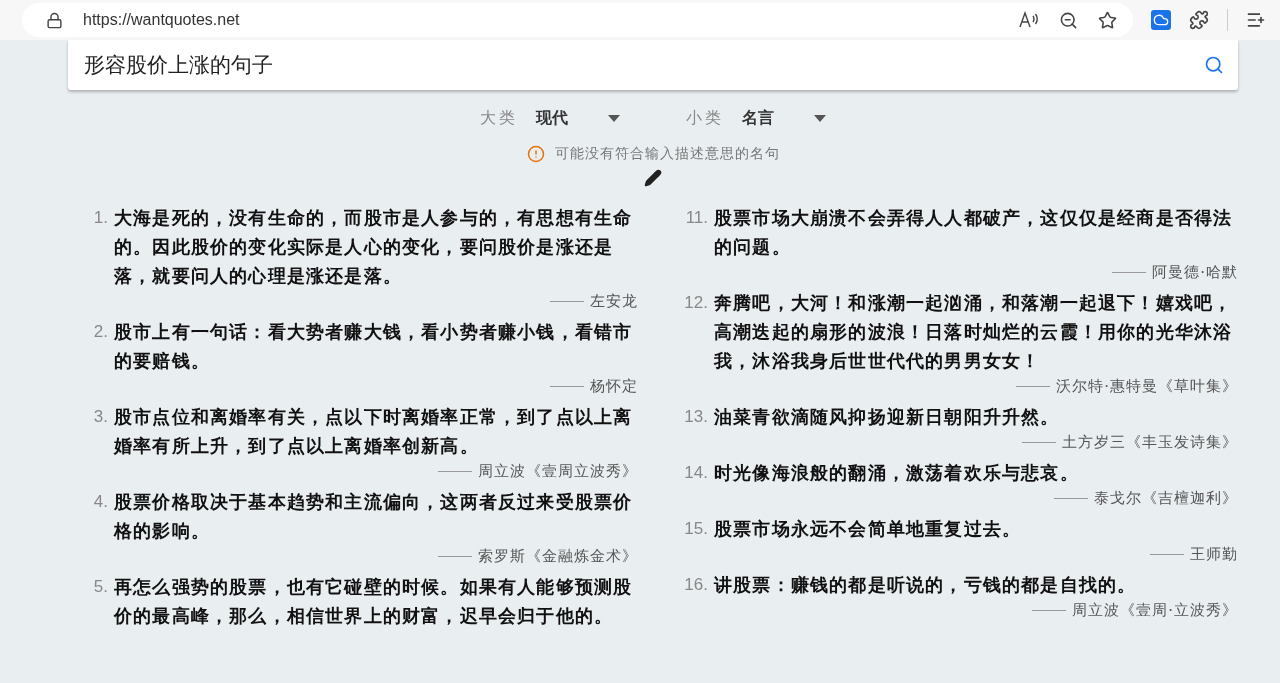  I want to click on quote-number: 3., so click(100, 417).